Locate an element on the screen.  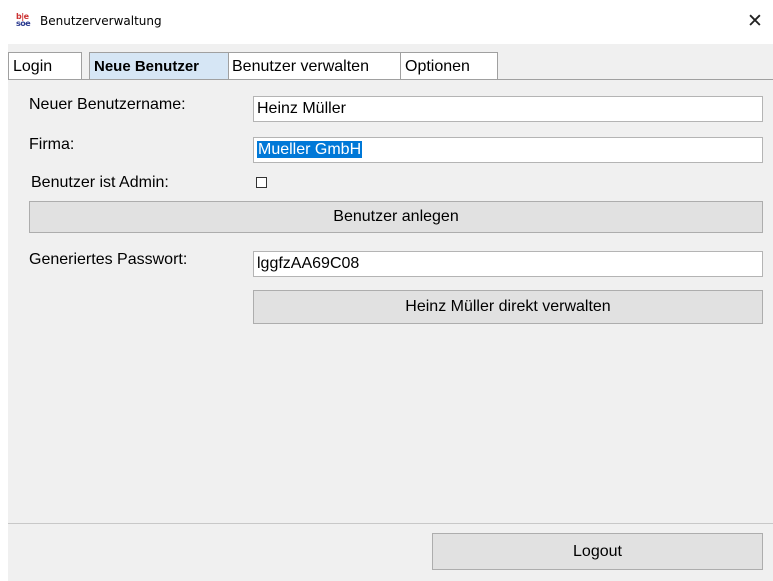
company-label: Firma: is located at coordinates (52, 144).